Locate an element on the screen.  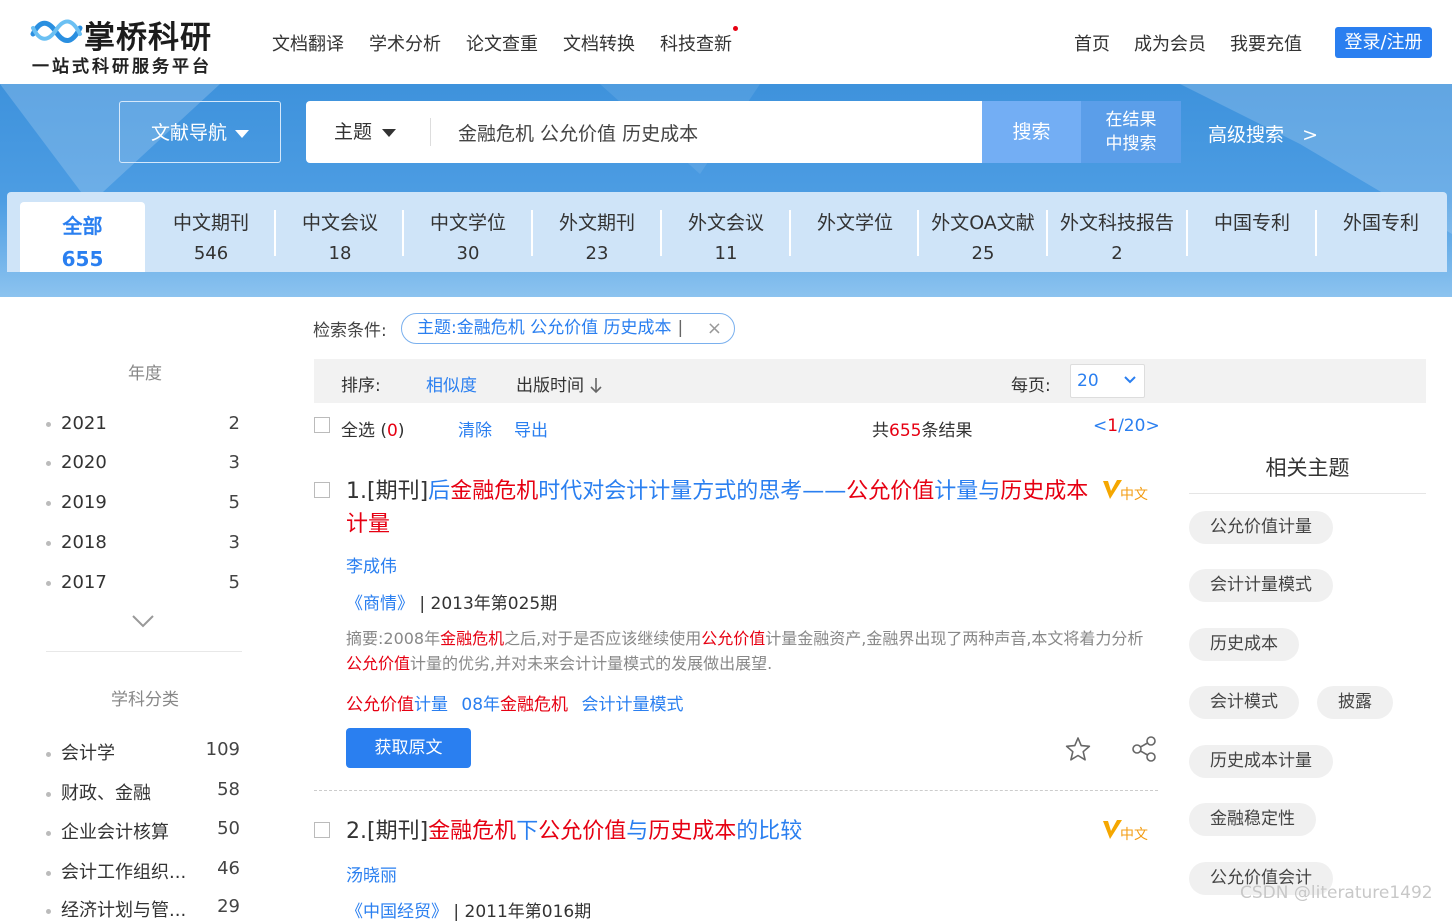
tab-foreign-report: 外文科技报告 2 is located at coordinates (1117, 232).